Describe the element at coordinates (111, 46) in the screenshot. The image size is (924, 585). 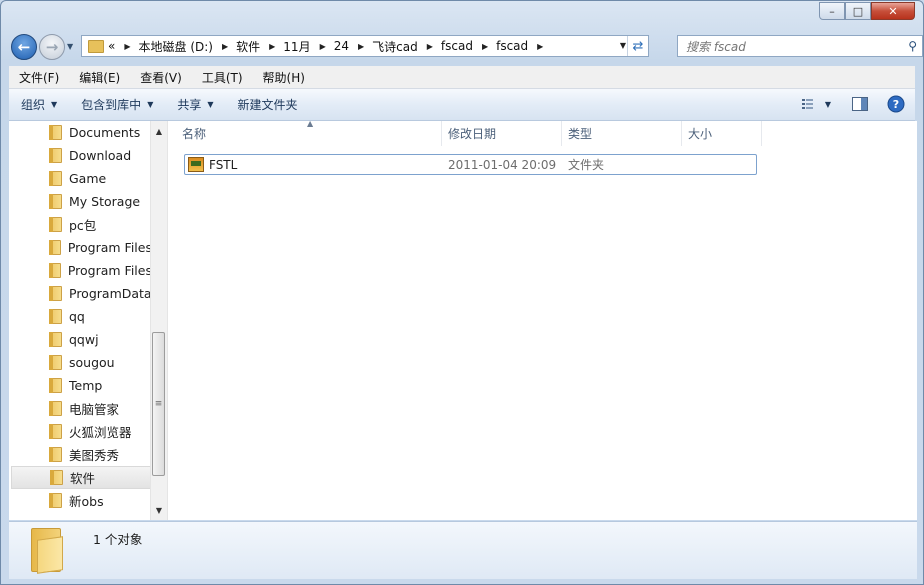
I see `breadcrumb-overflow: «` at that location.